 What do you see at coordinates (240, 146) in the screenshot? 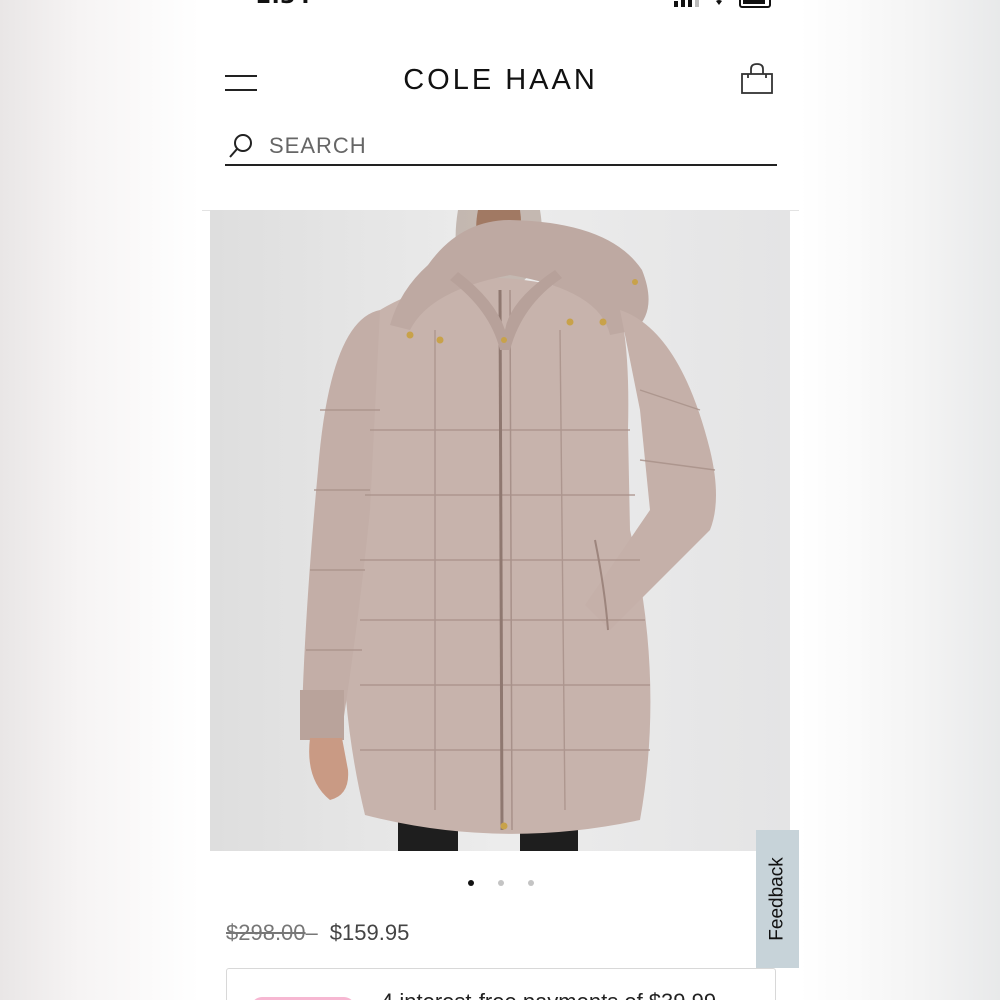
I see `search-icon` at bounding box center [240, 146].